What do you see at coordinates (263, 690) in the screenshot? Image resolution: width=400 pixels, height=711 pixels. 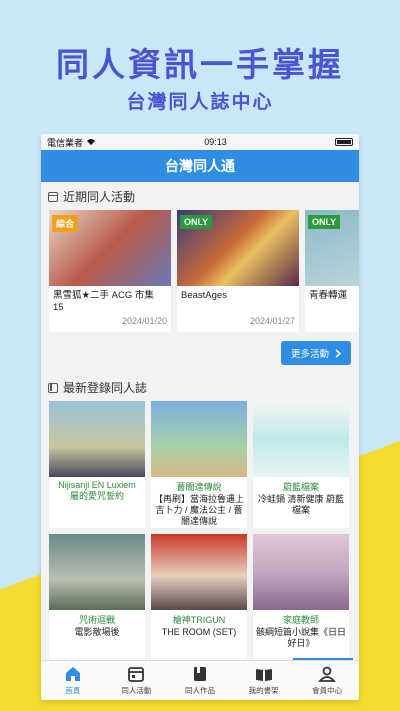 I see `tab-label: 我的書架` at bounding box center [263, 690].